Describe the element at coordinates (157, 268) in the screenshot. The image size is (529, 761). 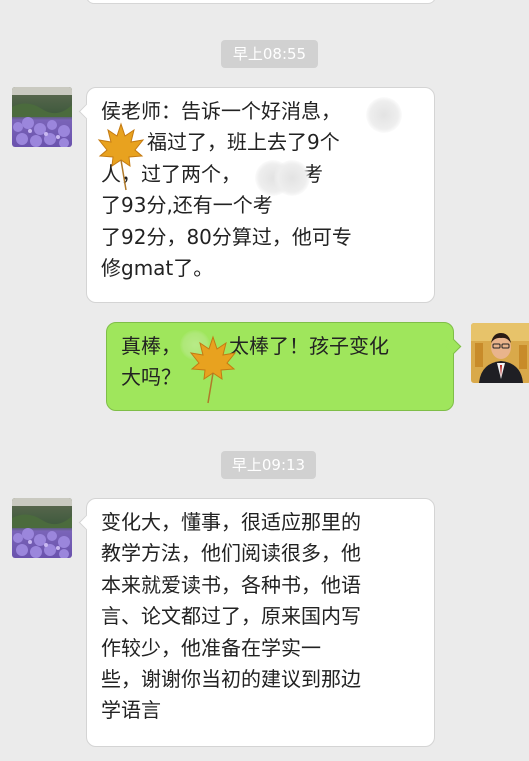
I see `message-line: 修gmat了。` at that location.